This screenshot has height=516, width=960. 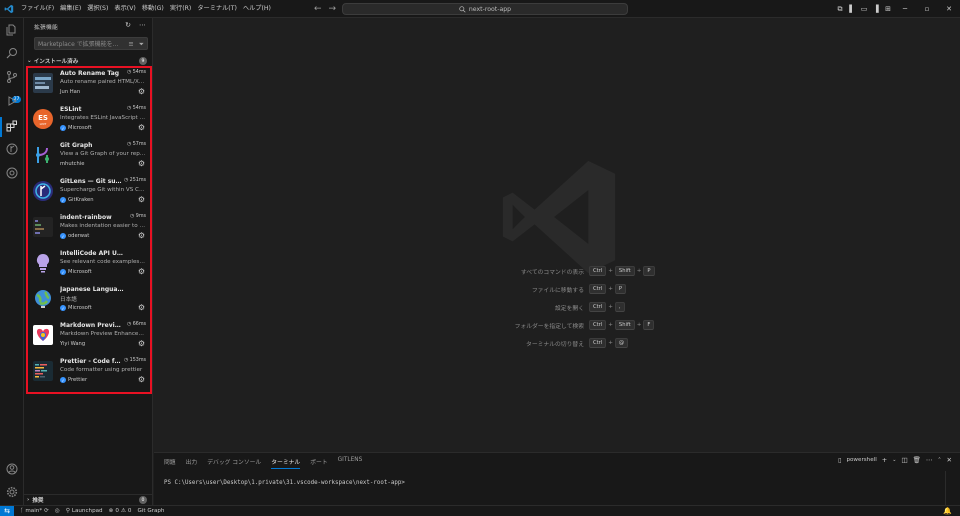 What do you see at coordinates (120, 511) in the screenshot?
I see `problems-status: ⊗ 0 ⚠ 0` at bounding box center [120, 511].